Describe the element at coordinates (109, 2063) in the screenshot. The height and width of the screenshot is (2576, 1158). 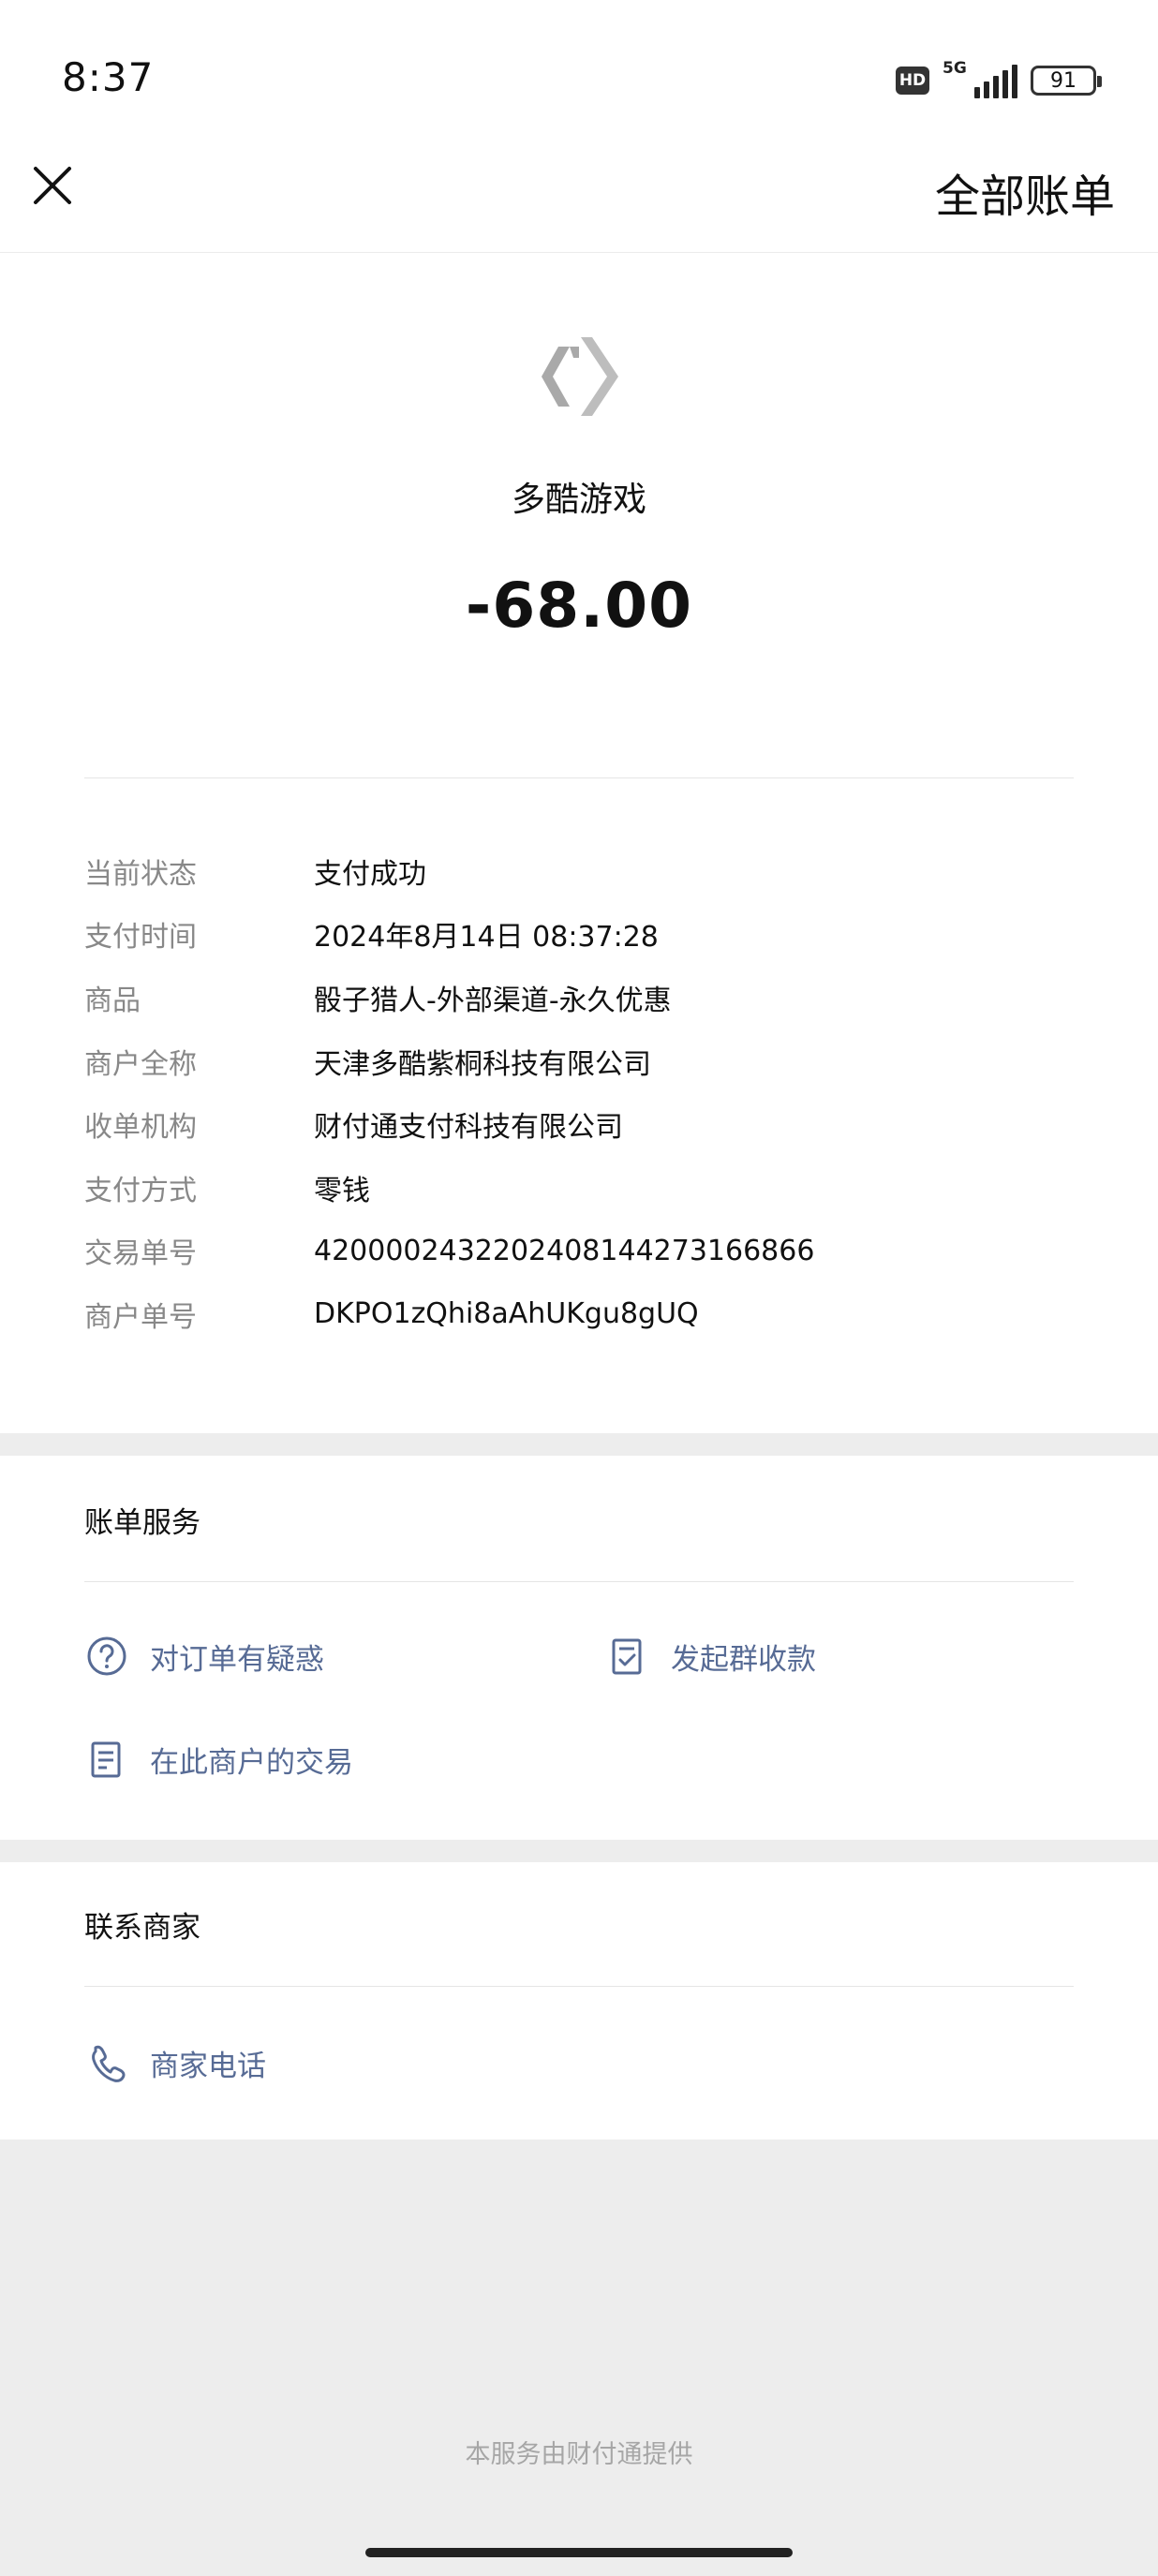
I see `phone-icon` at that location.